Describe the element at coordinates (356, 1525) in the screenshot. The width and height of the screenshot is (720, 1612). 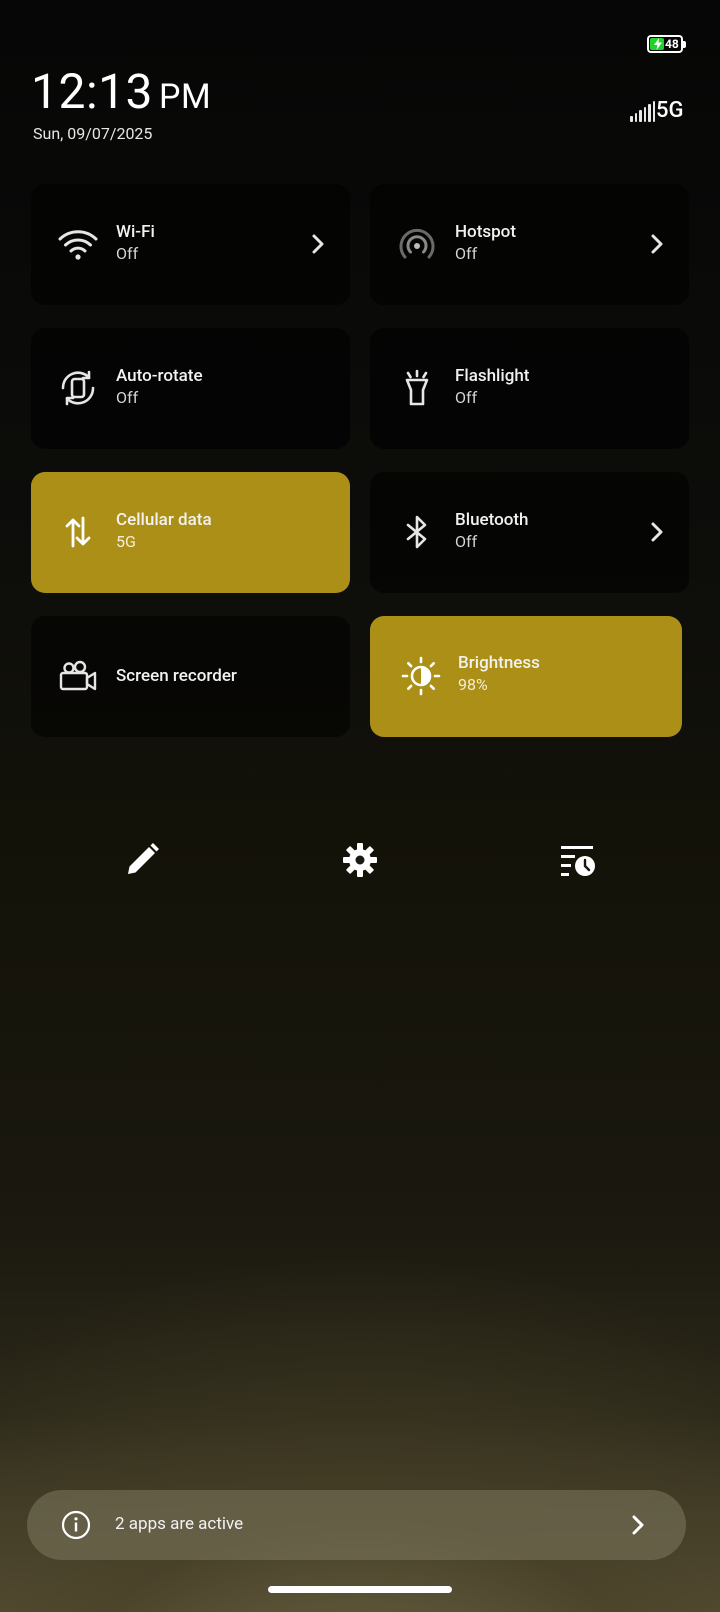
I see `active-apps-bar: 2 apps are active` at that location.